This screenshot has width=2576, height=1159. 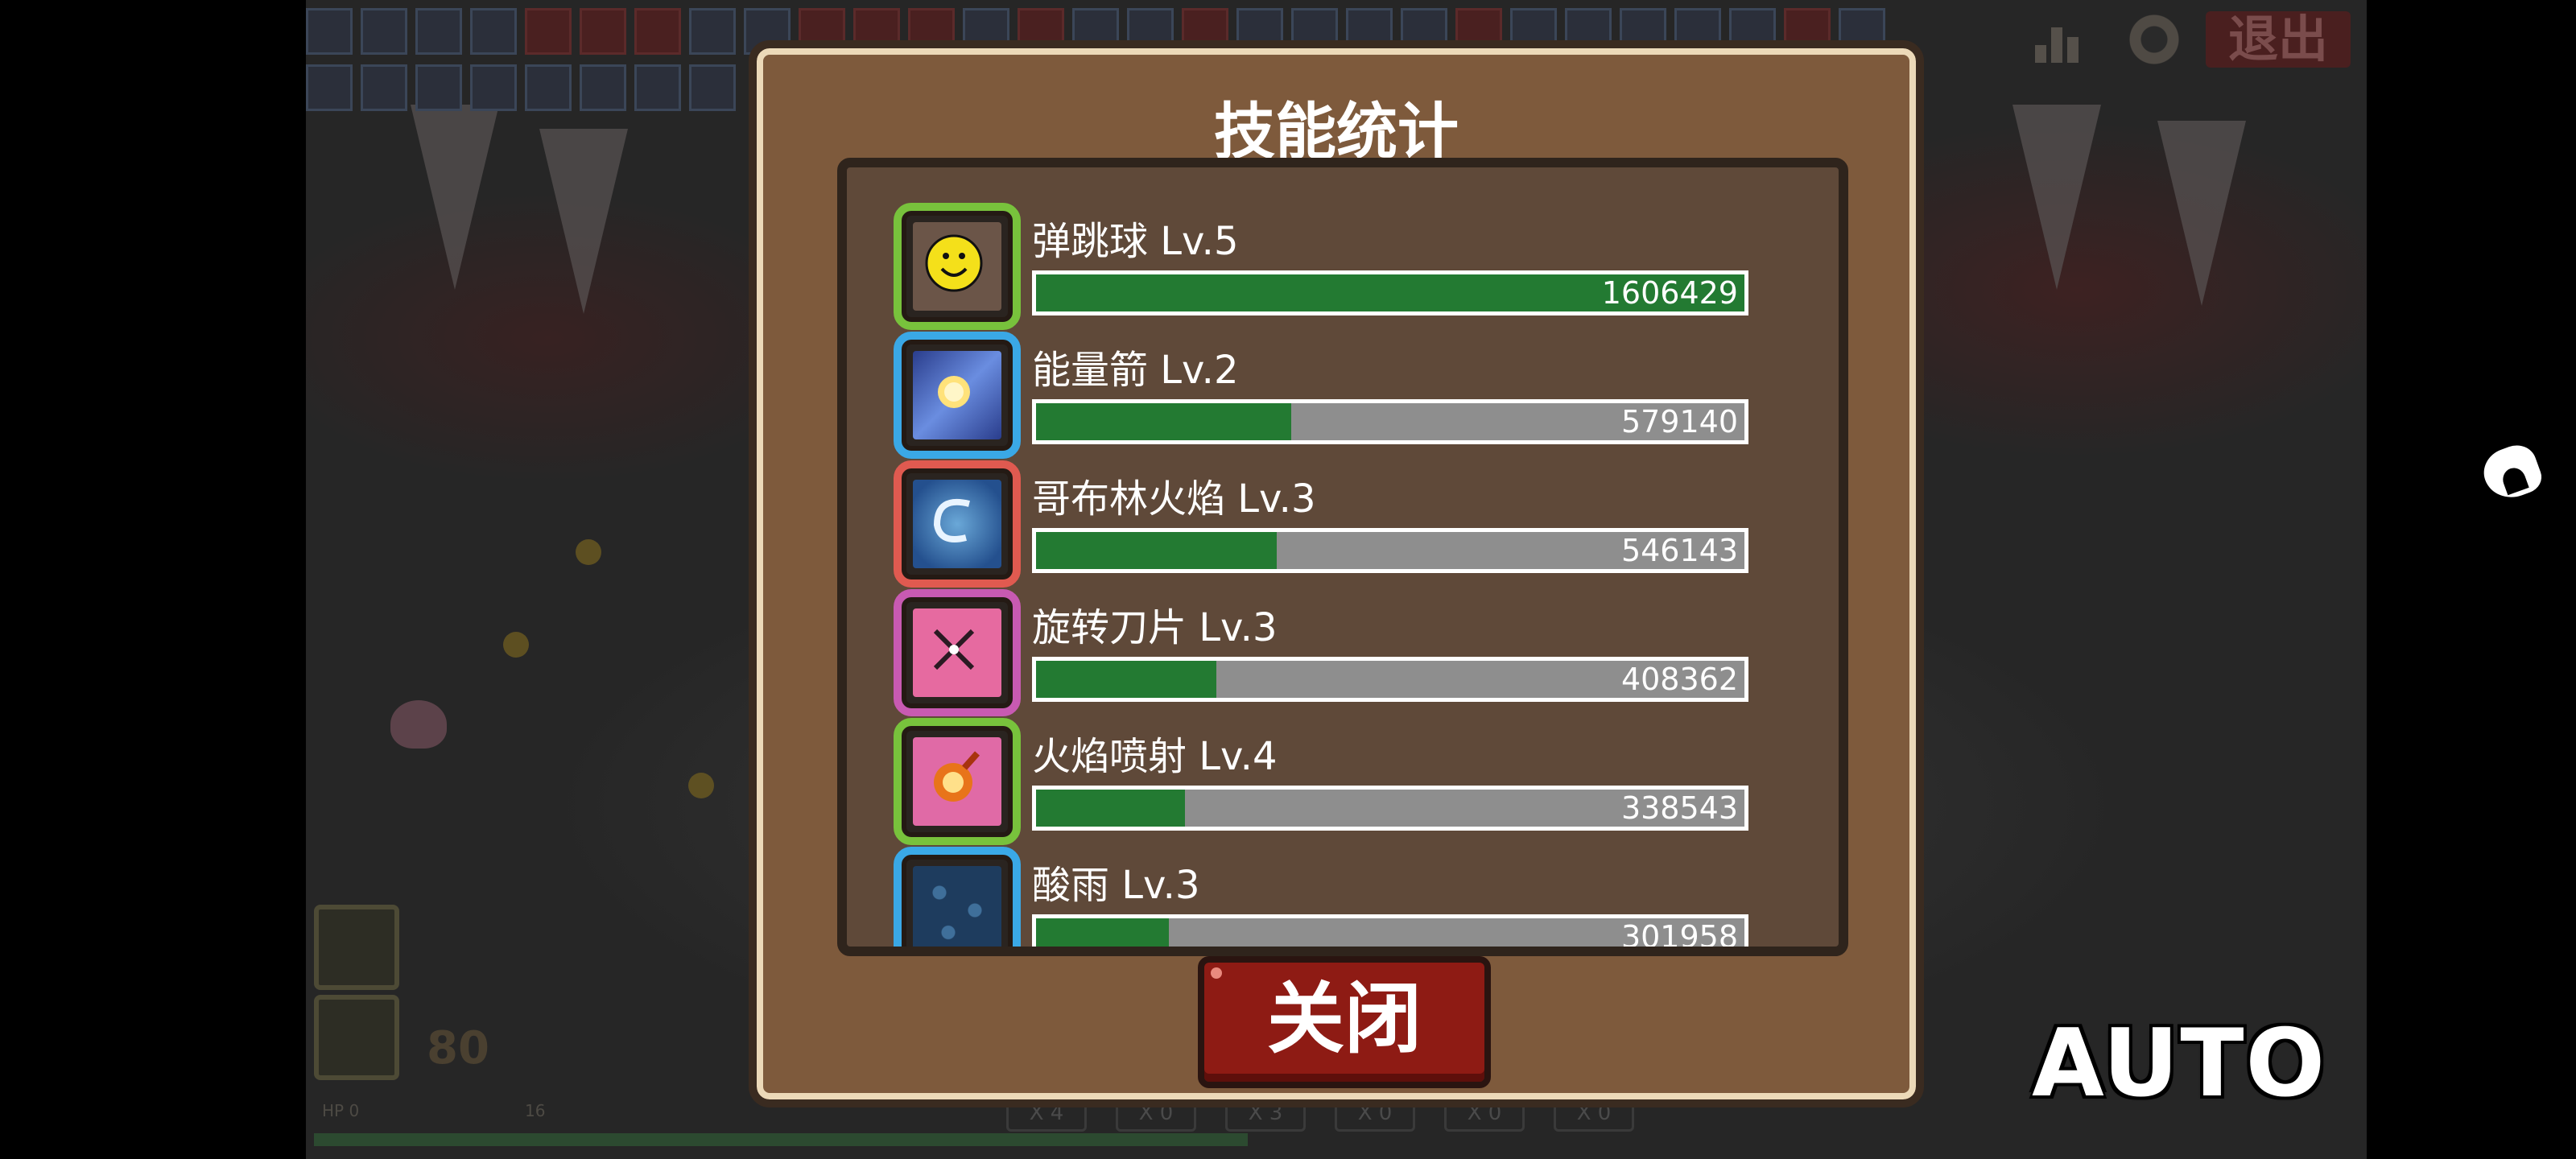 What do you see at coordinates (2179, 1063) in the screenshot?
I see `auto-toggle: AUTO` at bounding box center [2179, 1063].